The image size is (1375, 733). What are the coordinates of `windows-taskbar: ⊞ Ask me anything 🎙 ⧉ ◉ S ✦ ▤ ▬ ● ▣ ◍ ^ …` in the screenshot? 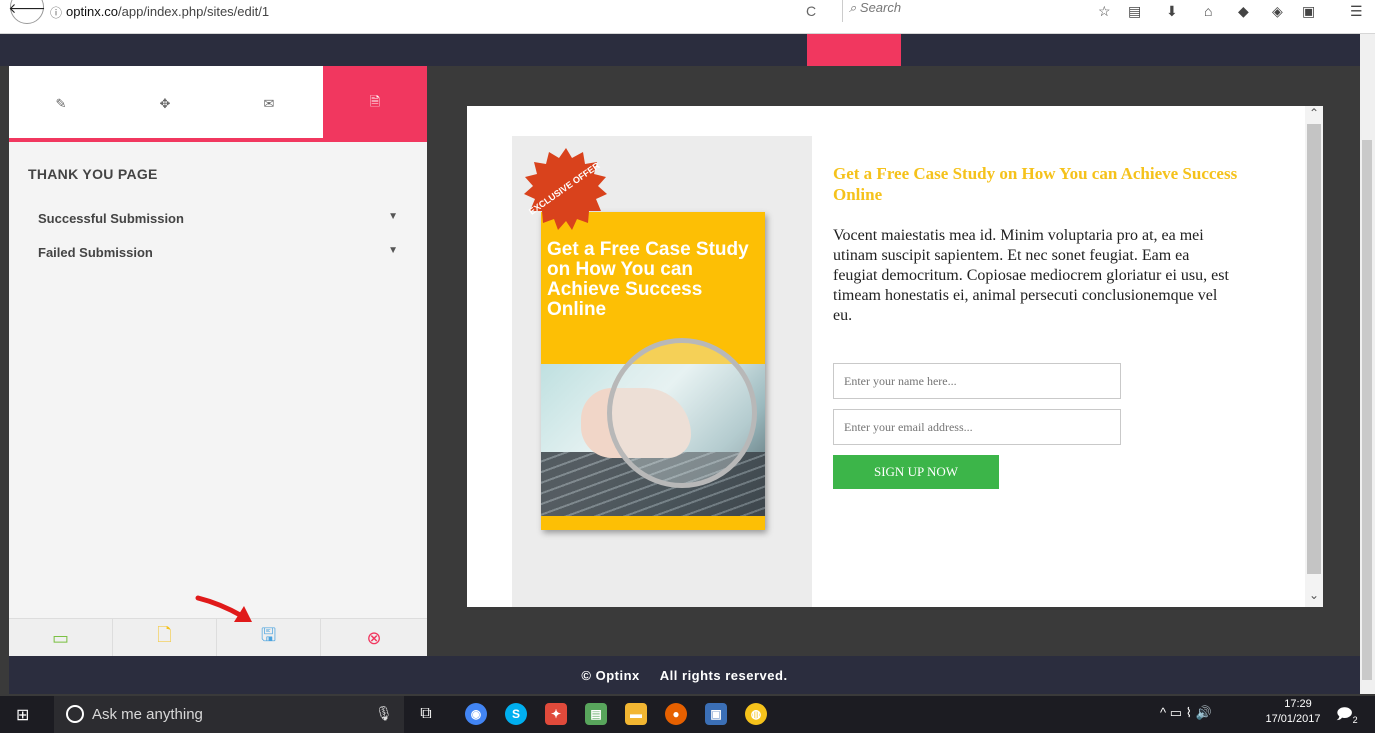 It's located at (687, 714).